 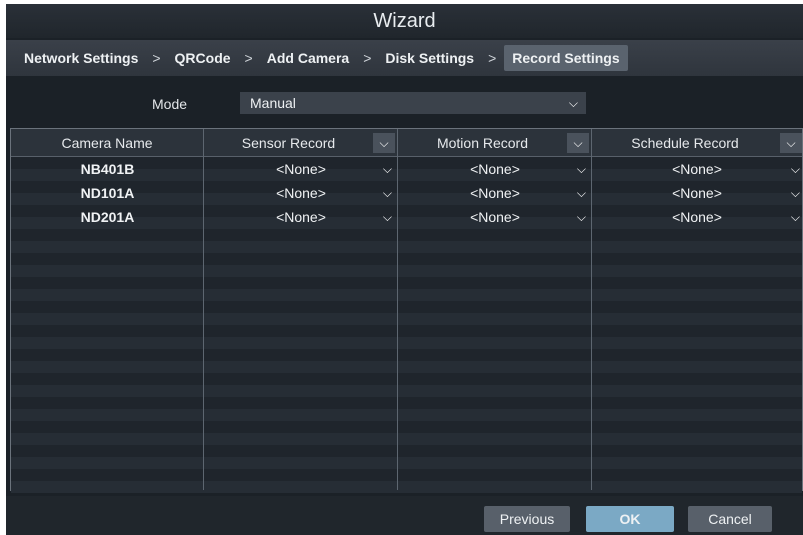 What do you see at coordinates (404, 515) in the screenshot?
I see `wizard-footer: Previous OK Cancel` at bounding box center [404, 515].